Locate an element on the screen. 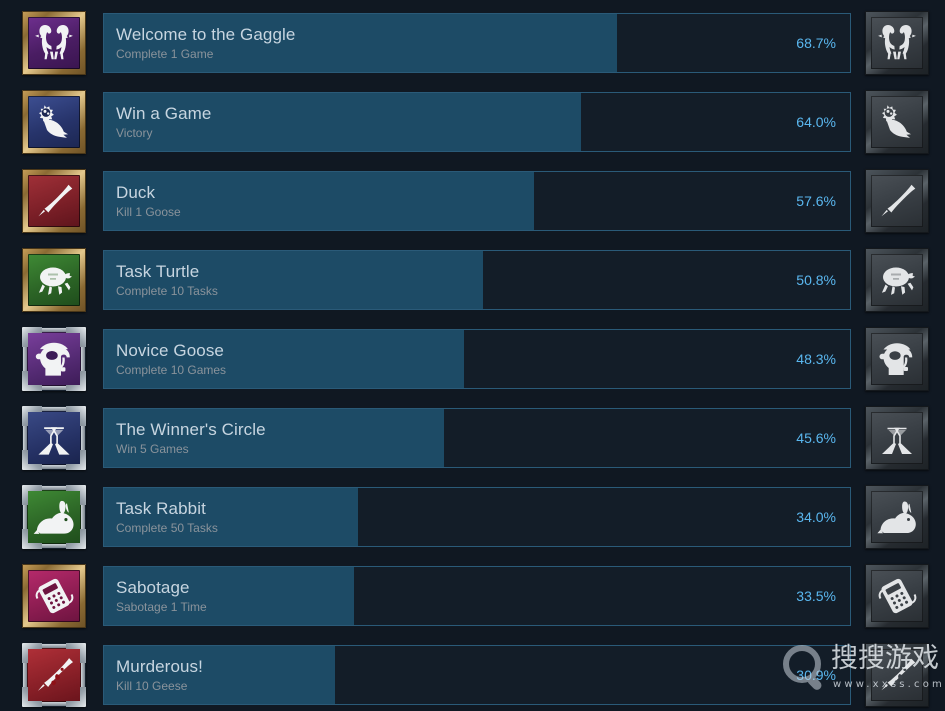 Image resolution: width=945 pixels, height=711 pixels. achievement-row: Sabotage Sabotage 1 Time 33.5% is located at coordinates (472, 596).